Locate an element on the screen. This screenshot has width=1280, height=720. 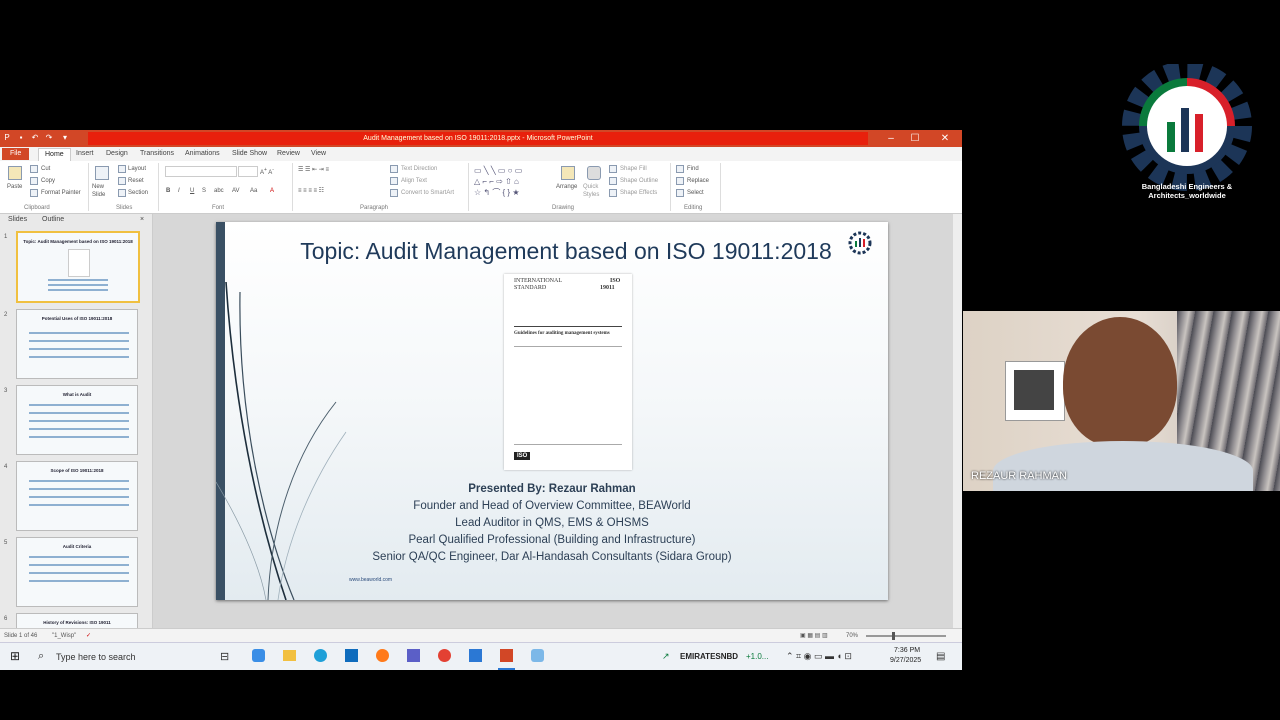
tab-view: View is located at coordinates (318, 154).